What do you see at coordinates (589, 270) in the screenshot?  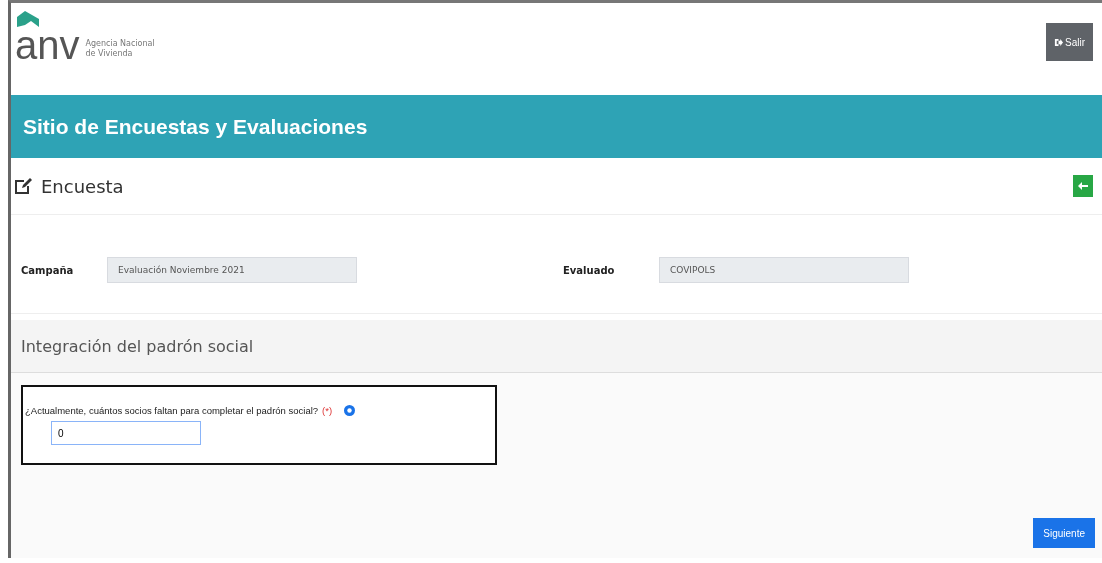 I see `field-label: Evaluado` at bounding box center [589, 270].